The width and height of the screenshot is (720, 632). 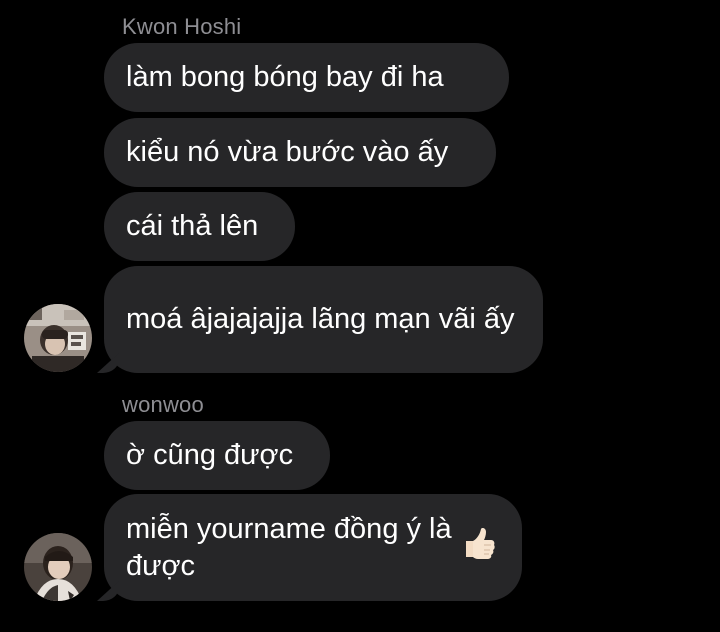 I want to click on message-bubble: ờ cũng được, so click(x=217, y=455).